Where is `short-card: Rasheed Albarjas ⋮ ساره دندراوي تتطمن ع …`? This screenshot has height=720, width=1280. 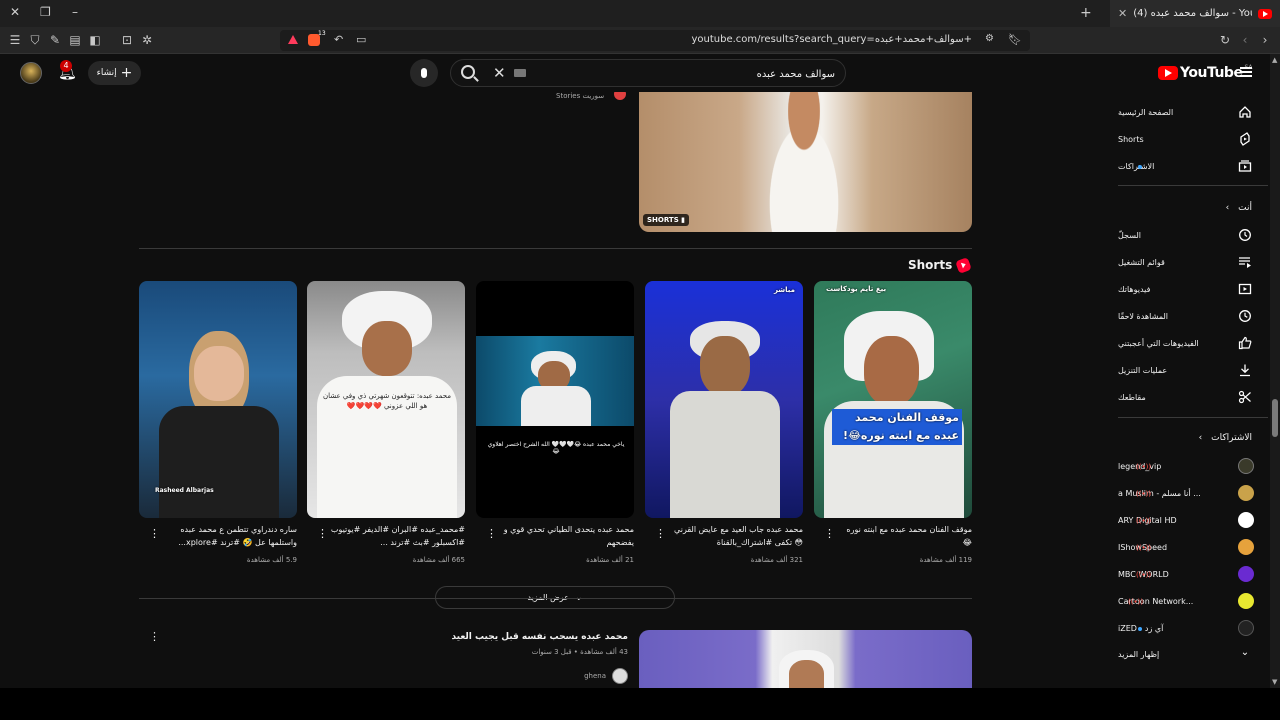 short-card: Rasheed Albarjas ⋮ ساره دندراوي تتطمن ع … is located at coordinates (218, 422).